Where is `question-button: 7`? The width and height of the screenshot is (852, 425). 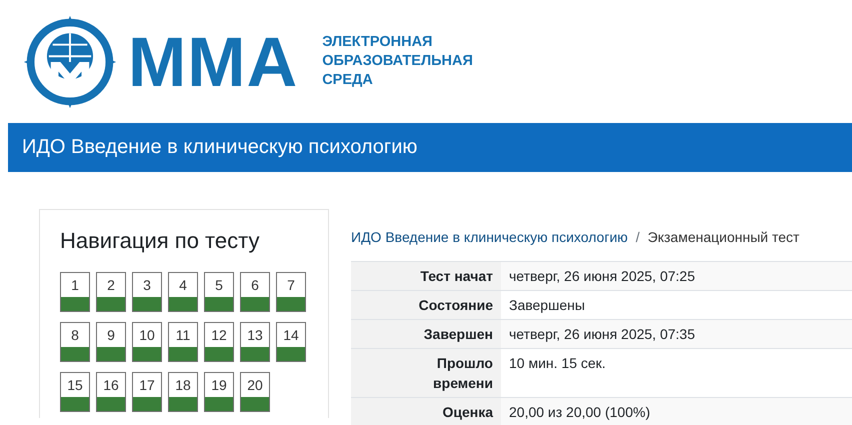 question-button: 7 is located at coordinates (291, 292).